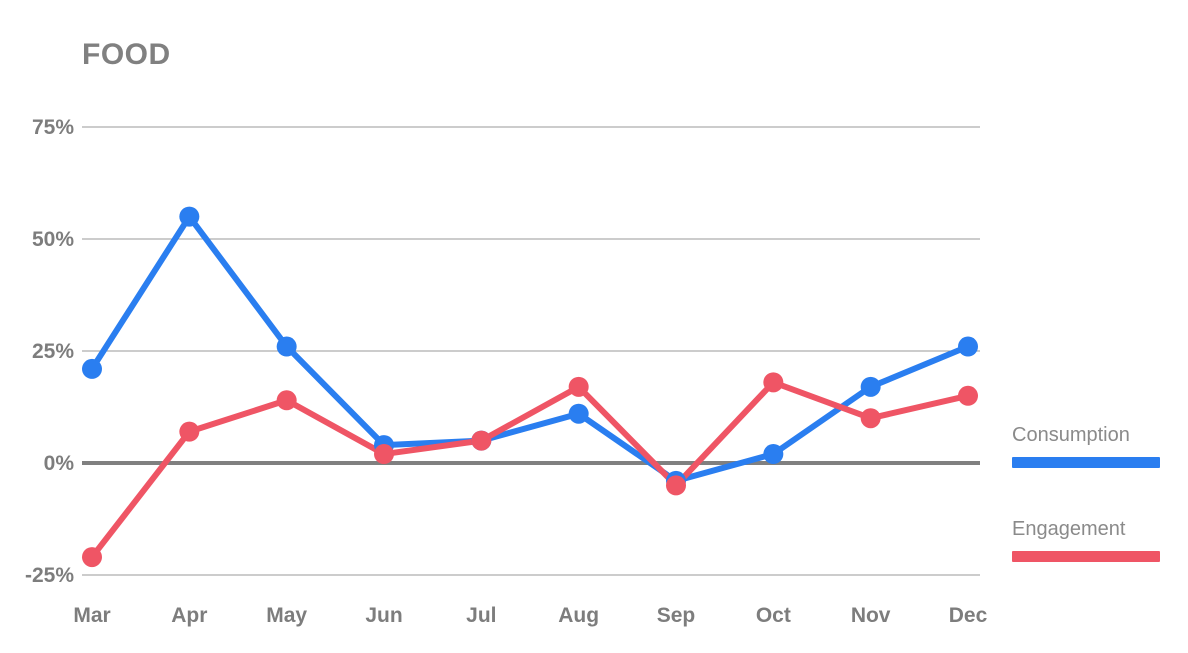  I want to click on x-axis-tick-label: Oct, so click(773, 615).